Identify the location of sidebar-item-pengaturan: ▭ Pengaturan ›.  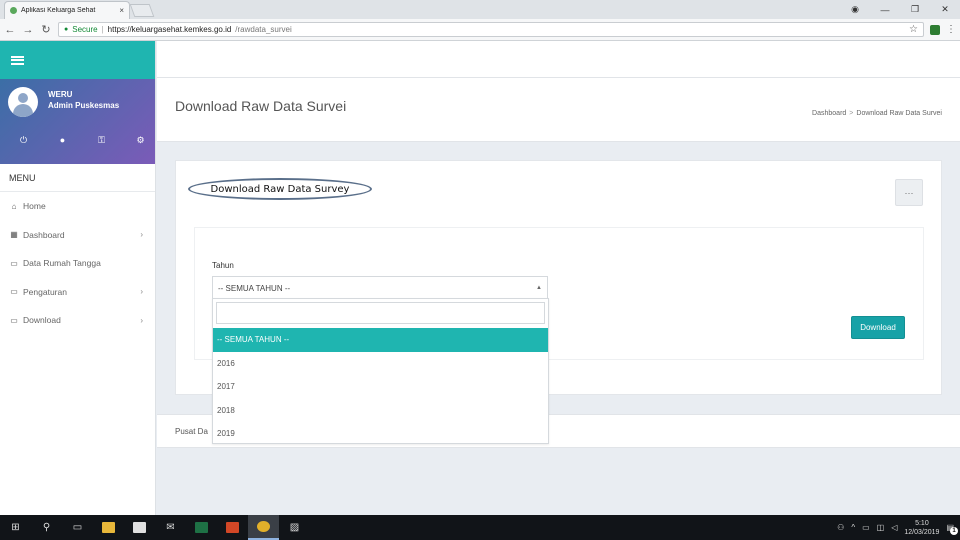
(77, 292).